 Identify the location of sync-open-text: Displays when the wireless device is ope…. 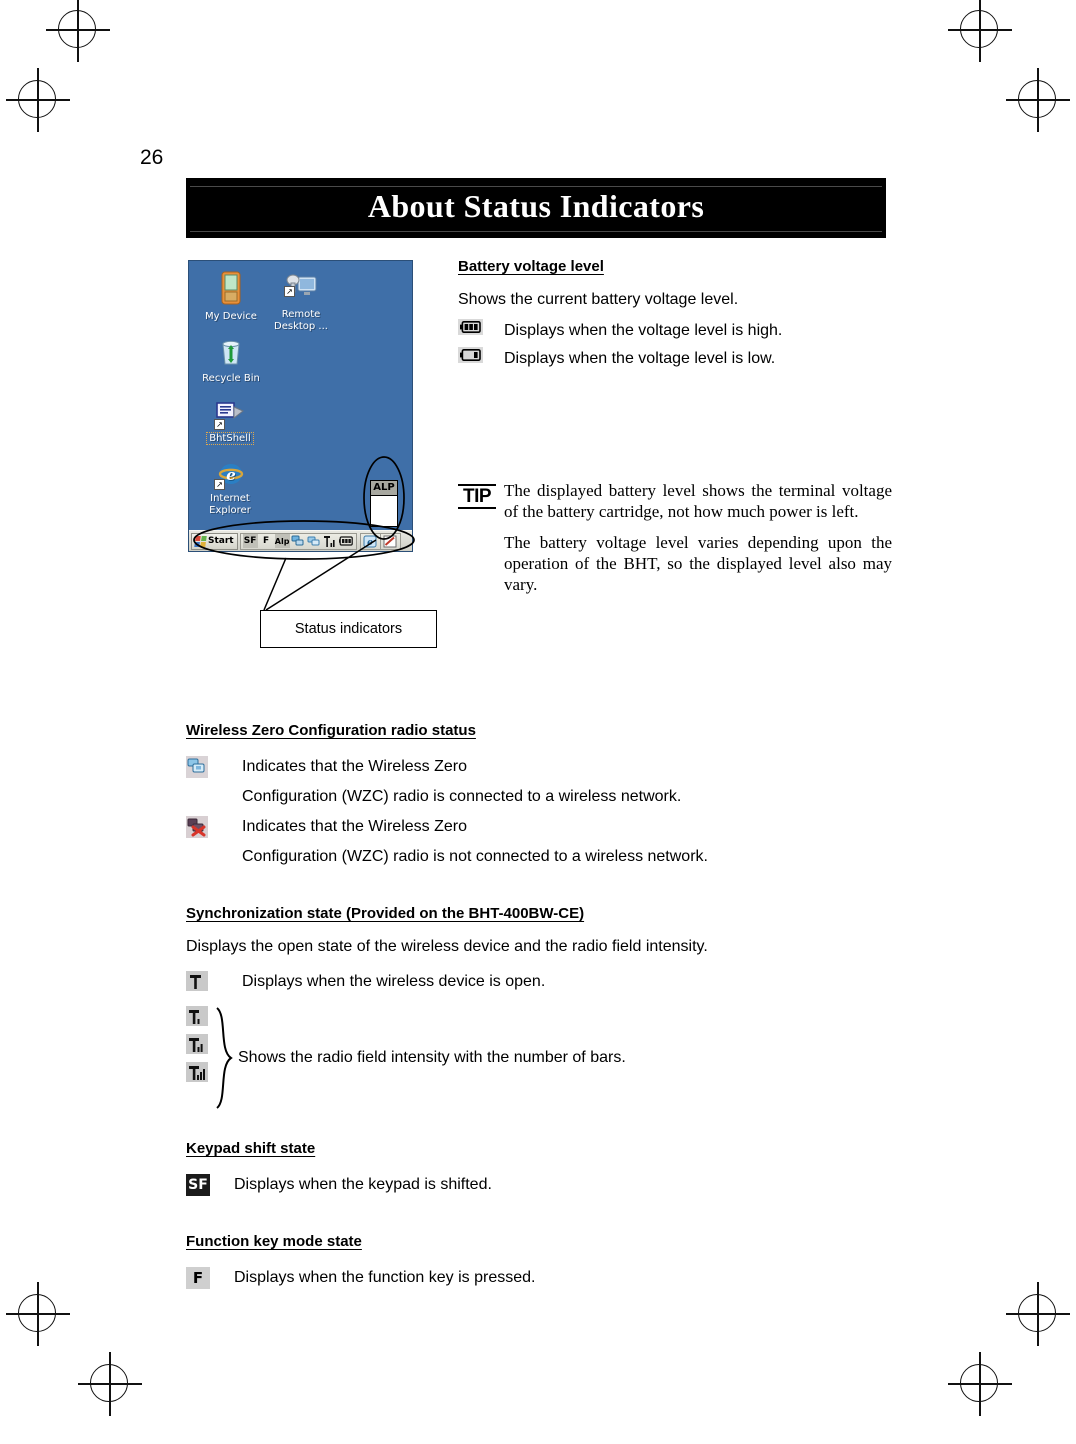
(394, 981).